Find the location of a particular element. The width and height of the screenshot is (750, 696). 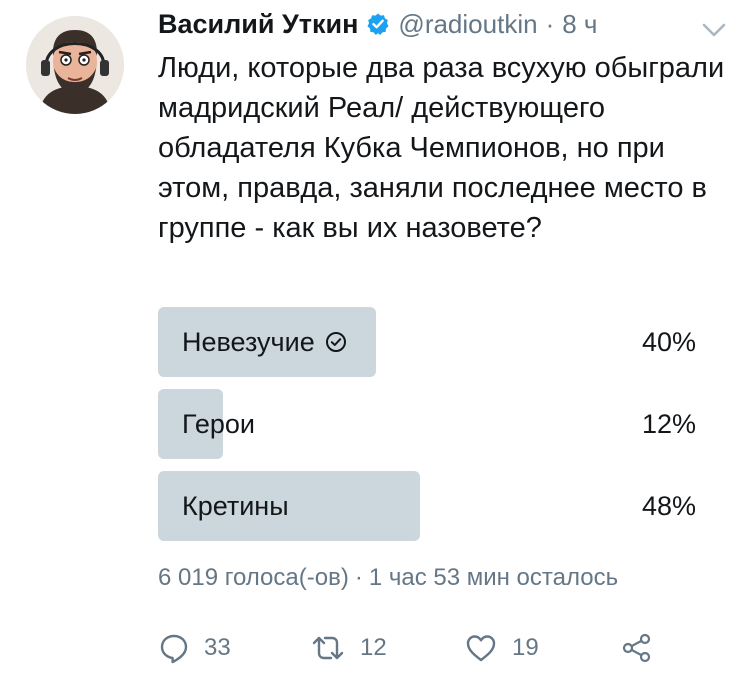

tweet-timestamp: 8 ч is located at coordinates (579, 24).